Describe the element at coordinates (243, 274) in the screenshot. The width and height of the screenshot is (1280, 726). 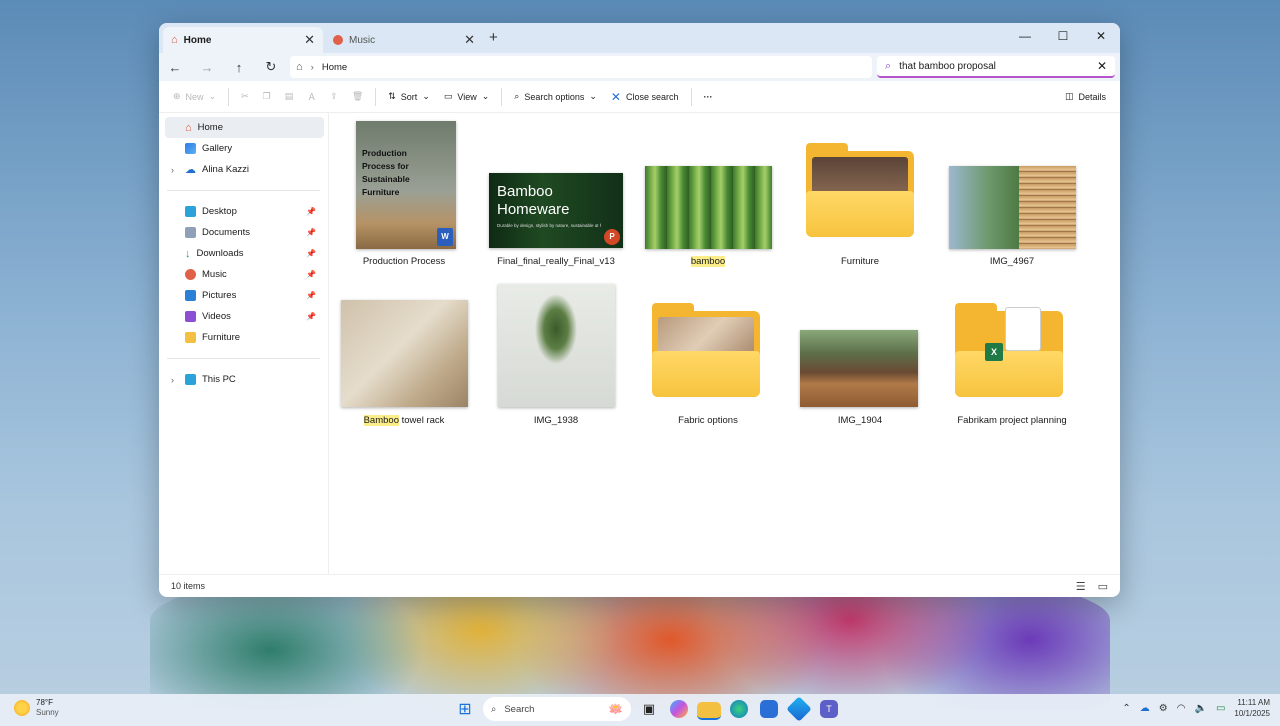
I see `sidebar-item-music: Music 📌` at that location.